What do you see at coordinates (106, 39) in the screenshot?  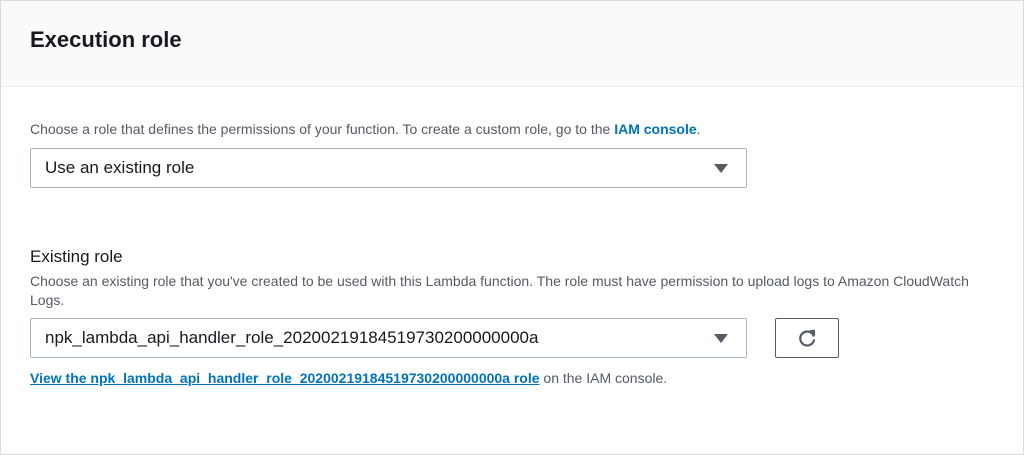 I see `section-title: Execution role` at bounding box center [106, 39].